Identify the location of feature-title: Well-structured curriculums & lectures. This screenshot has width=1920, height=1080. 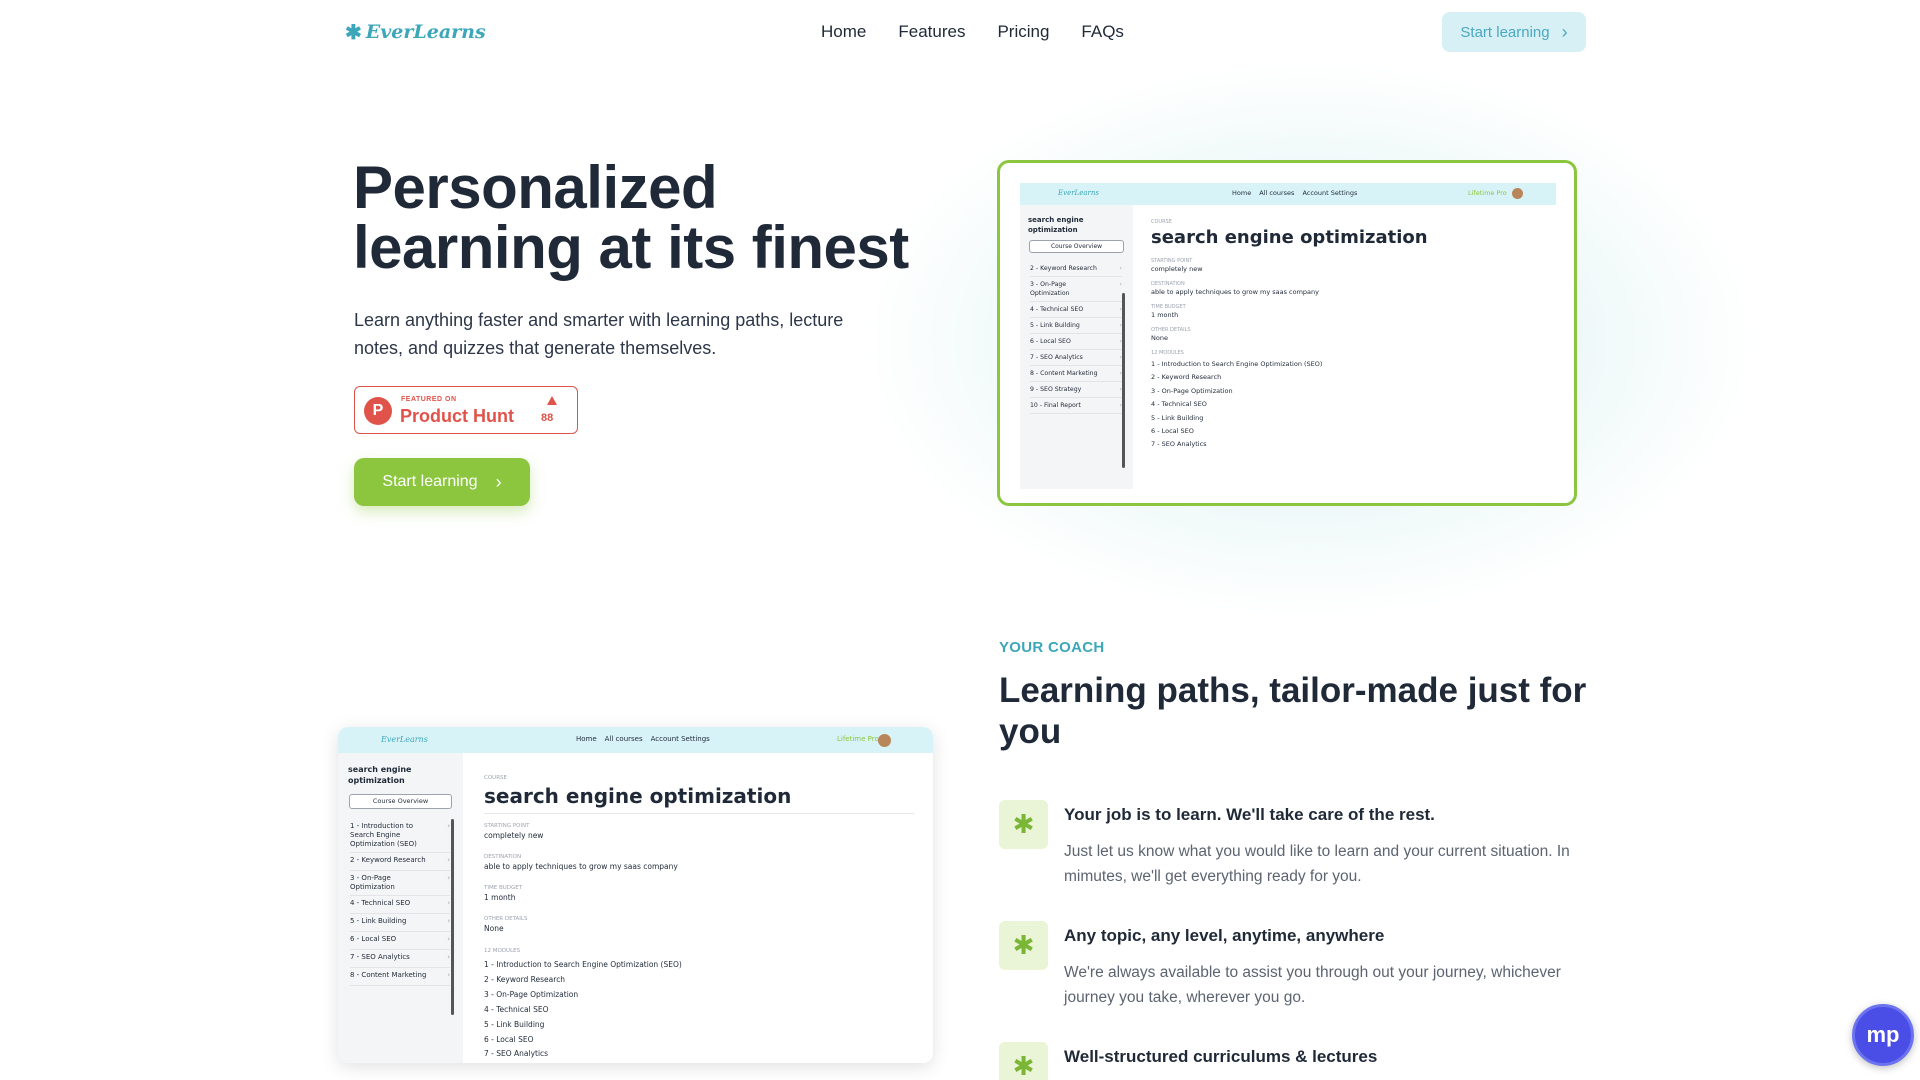
(1221, 1056).